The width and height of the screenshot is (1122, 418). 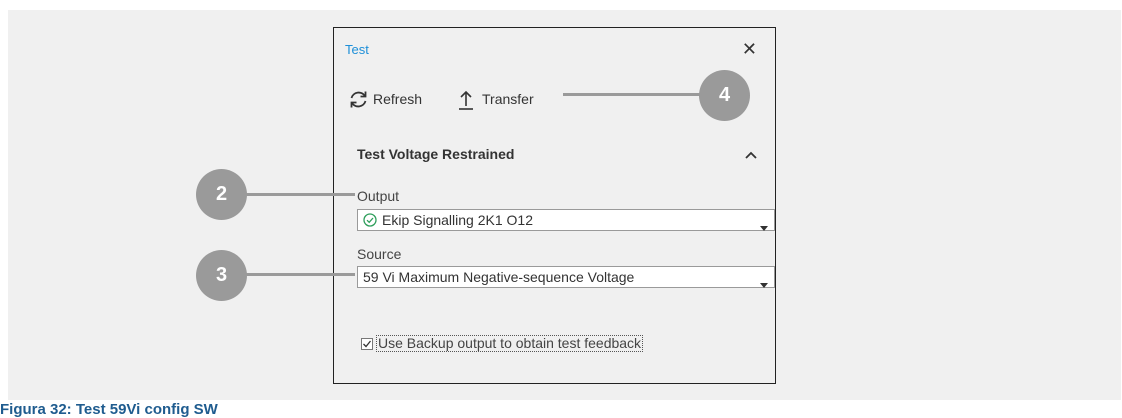 I want to click on refresh-button: Refresh, so click(x=385, y=99).